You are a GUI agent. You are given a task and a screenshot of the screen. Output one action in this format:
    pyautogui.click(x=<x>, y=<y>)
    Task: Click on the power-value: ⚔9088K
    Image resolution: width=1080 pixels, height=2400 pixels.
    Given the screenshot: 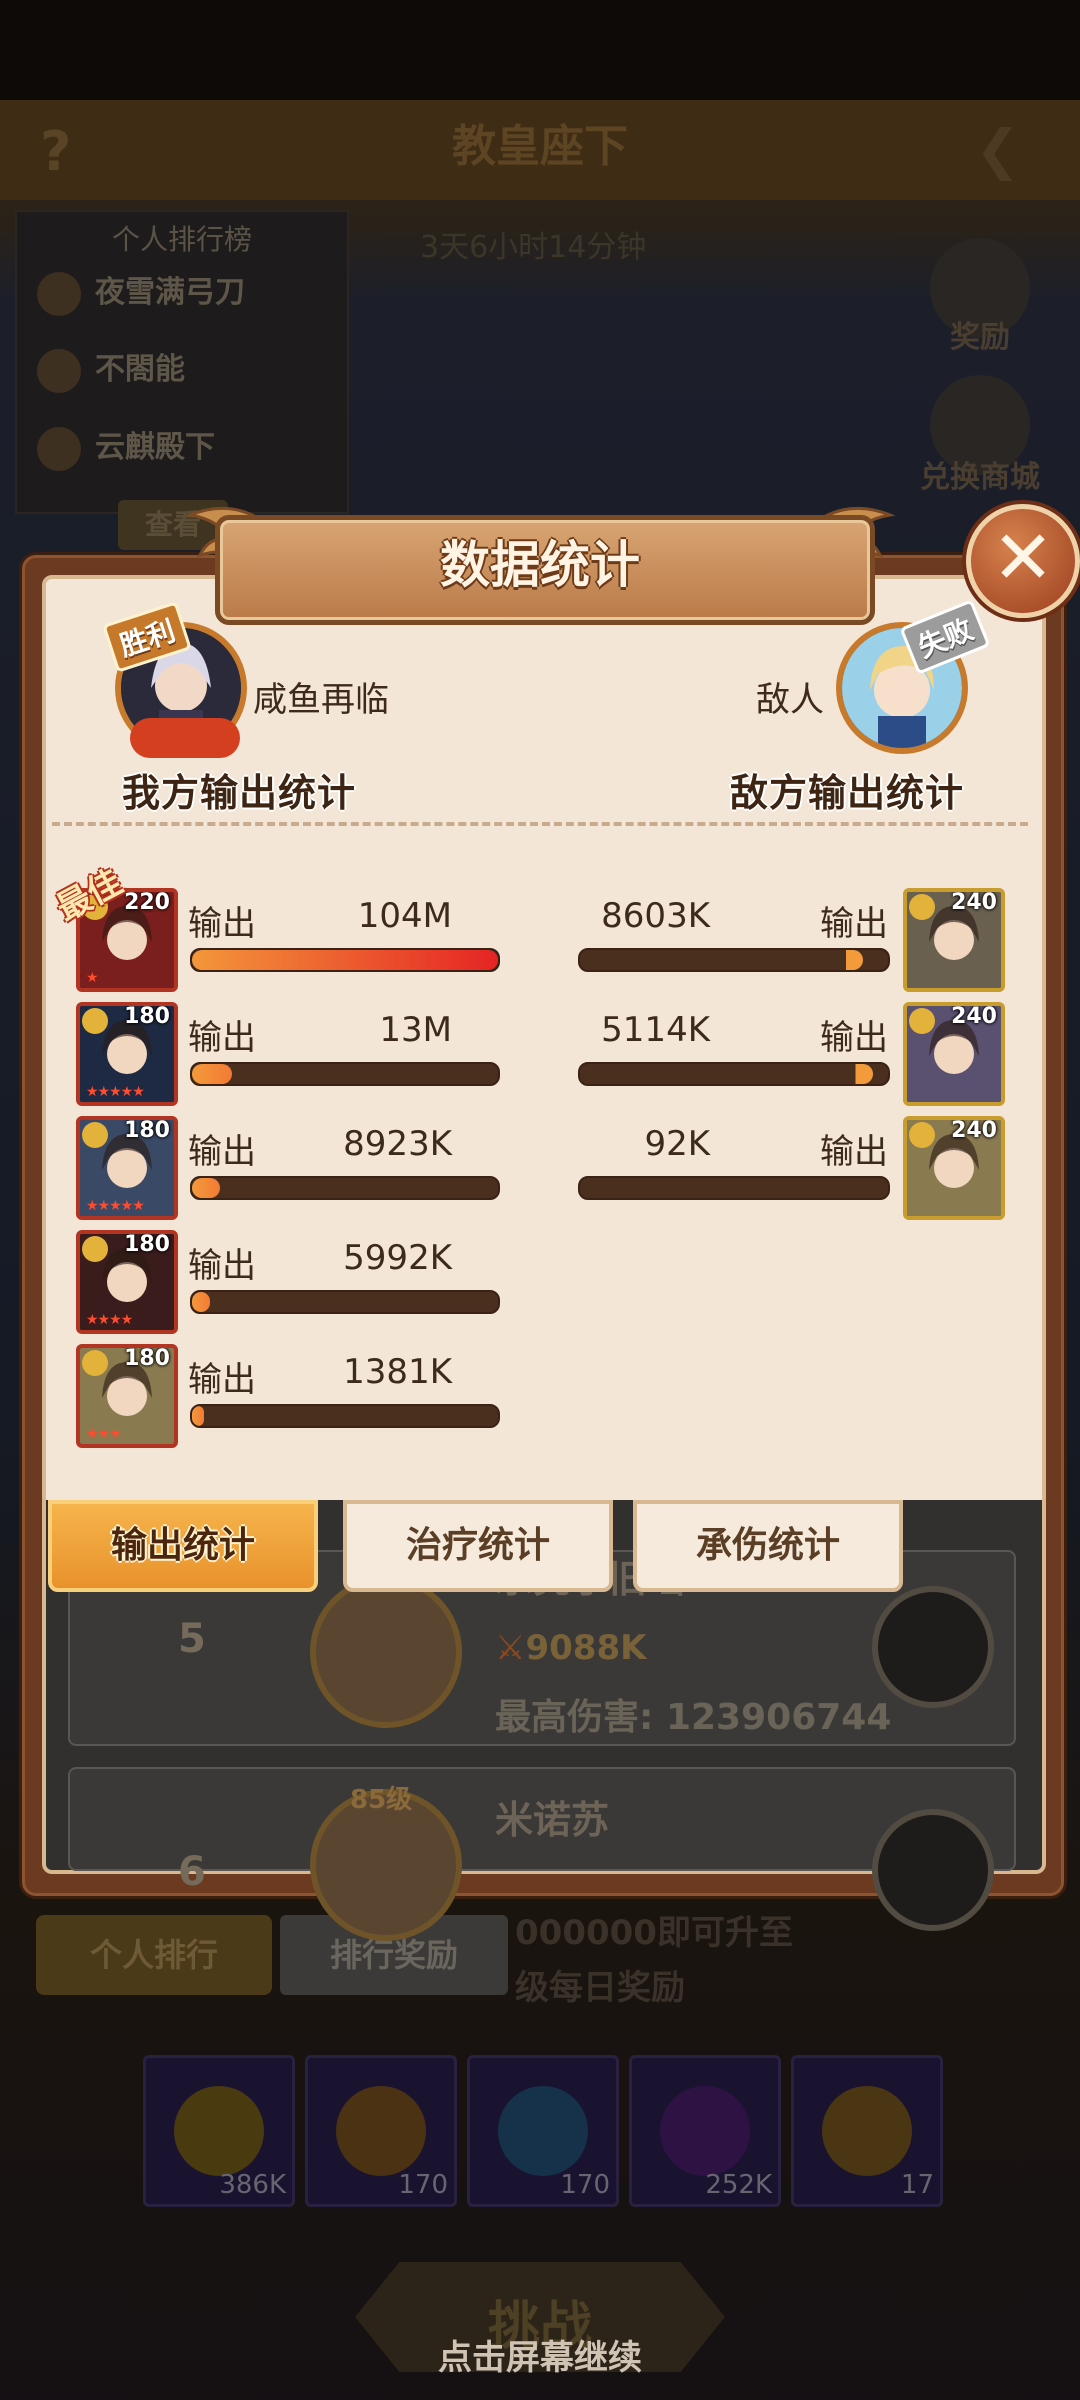 What is the action you would take?
    pyautogui.click(x=571, y=1648)
    